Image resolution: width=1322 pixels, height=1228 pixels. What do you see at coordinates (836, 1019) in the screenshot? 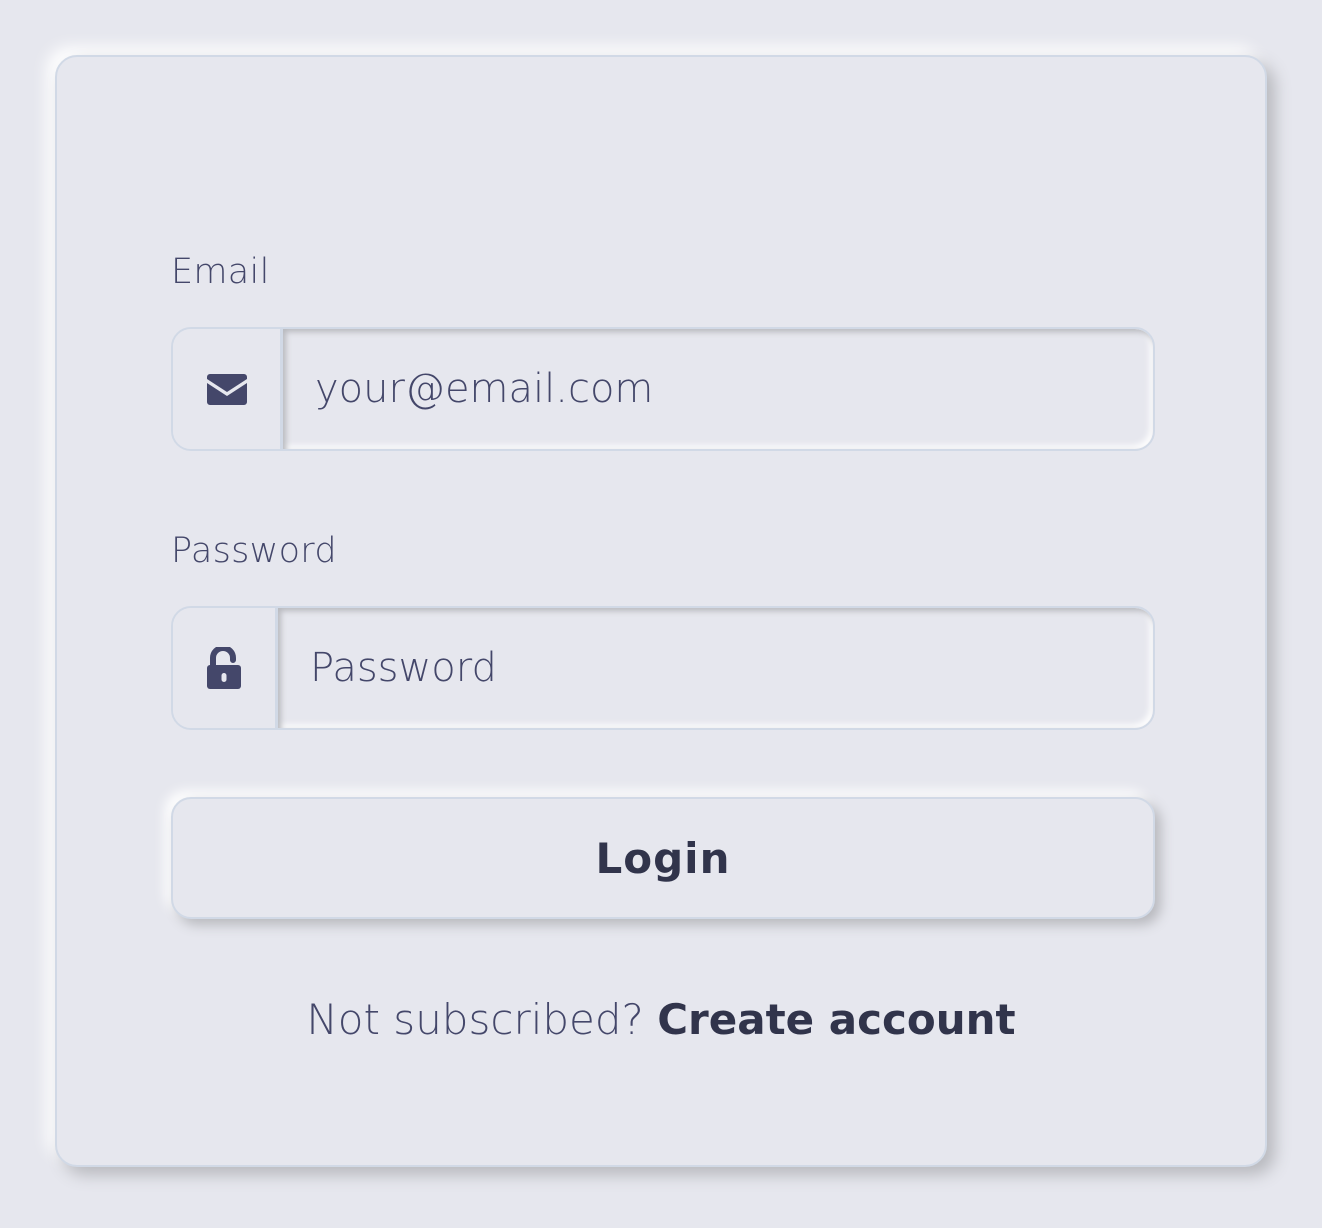
I see `create-account-link: Create account` at bounding box center [836, 1019].